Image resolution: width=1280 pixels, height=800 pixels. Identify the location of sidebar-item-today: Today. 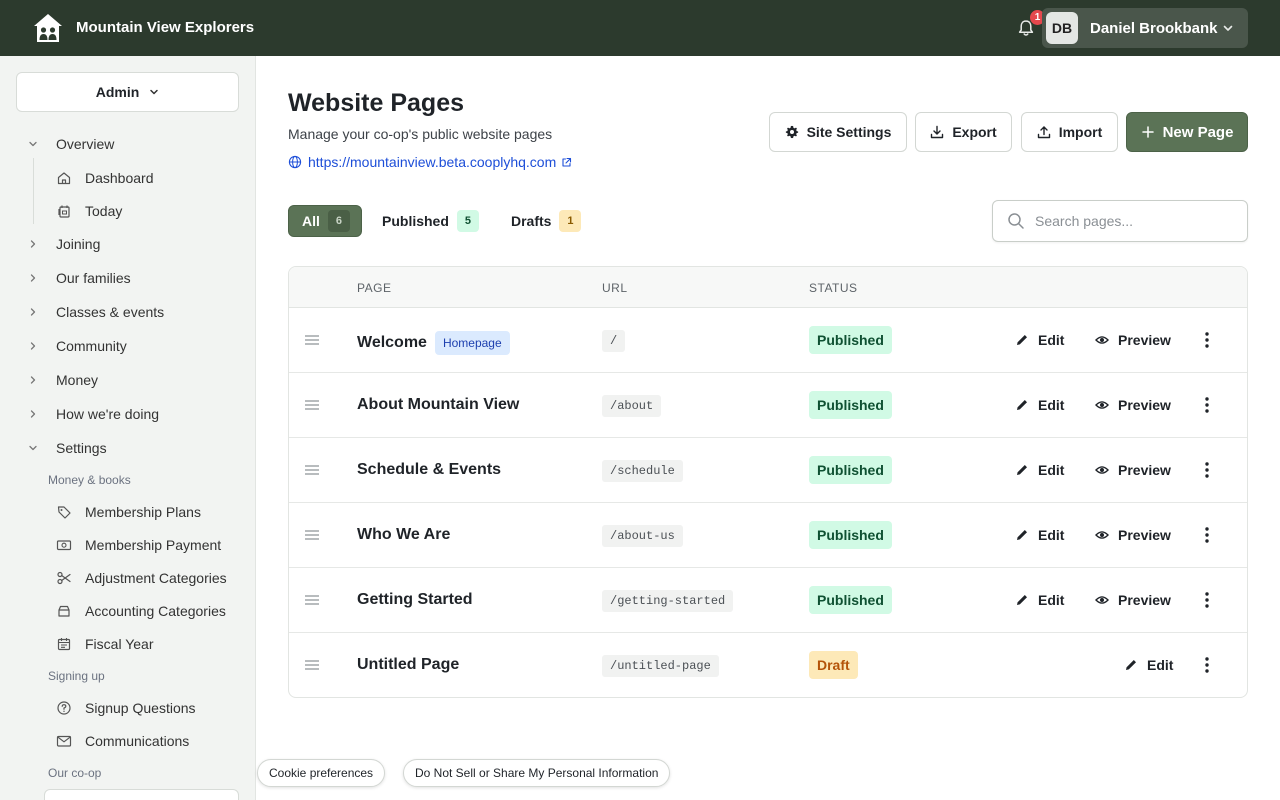
(89, 211).